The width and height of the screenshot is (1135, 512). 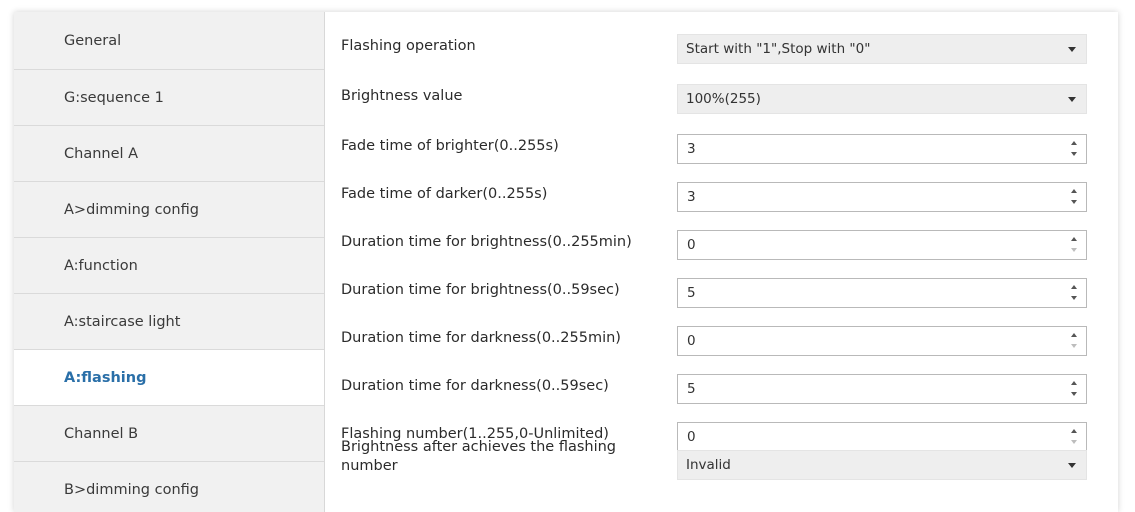 I want to click on sidebar-item-g-sequence-1: G:sequence 1, so click(x=169, y=98).